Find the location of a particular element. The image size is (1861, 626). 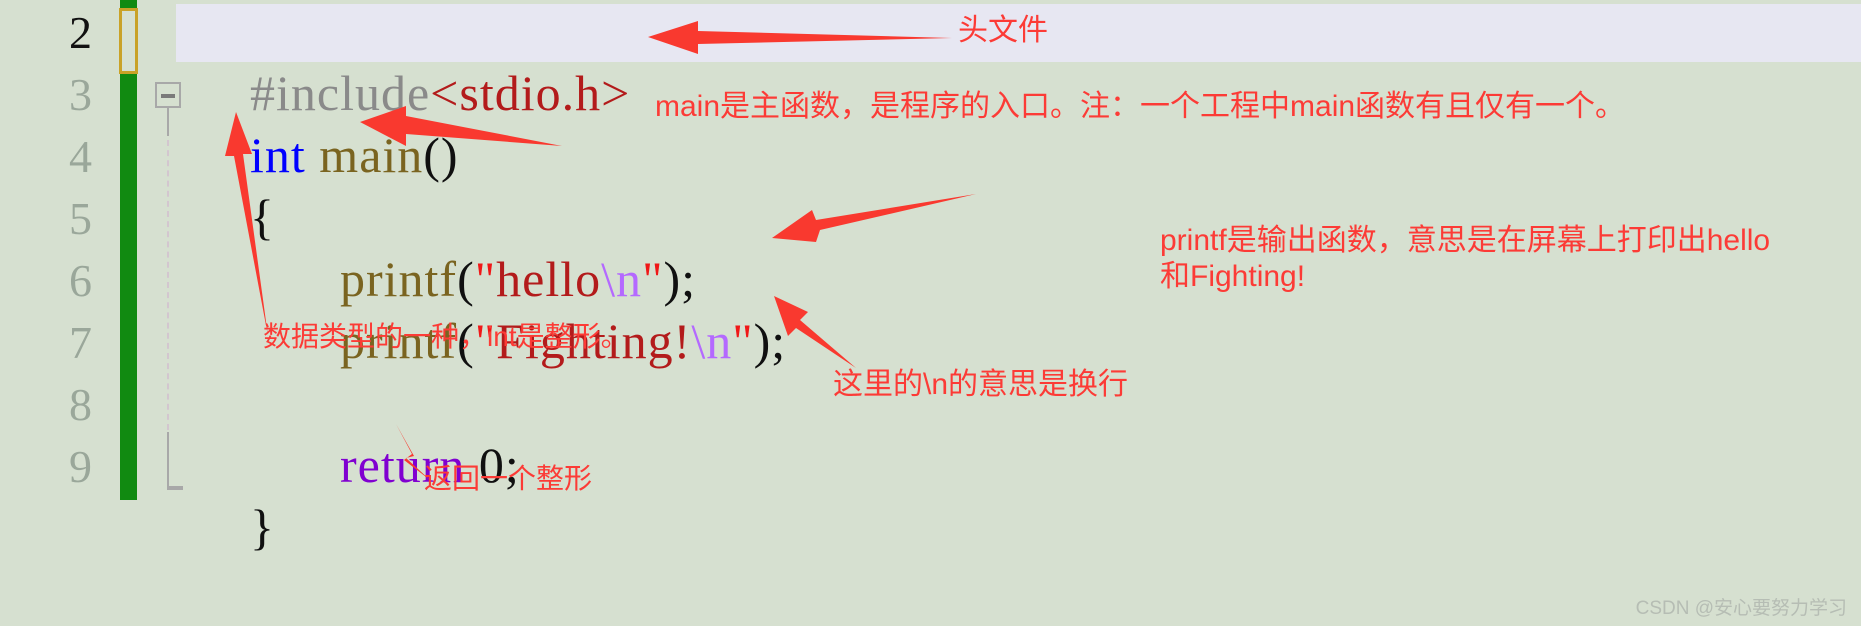

escape-newline-2: \n is located at coordinates (712, 341).